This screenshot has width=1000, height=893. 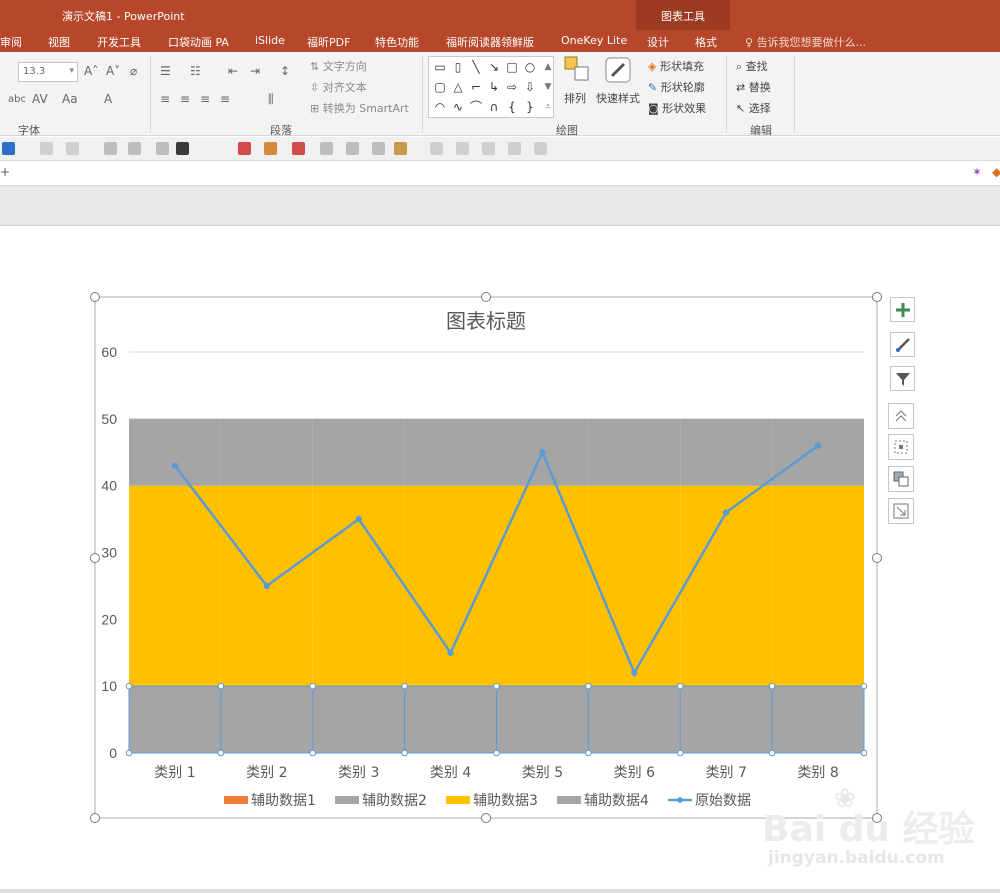 I want to click on resize-object-button, so click(x=901, y=511).